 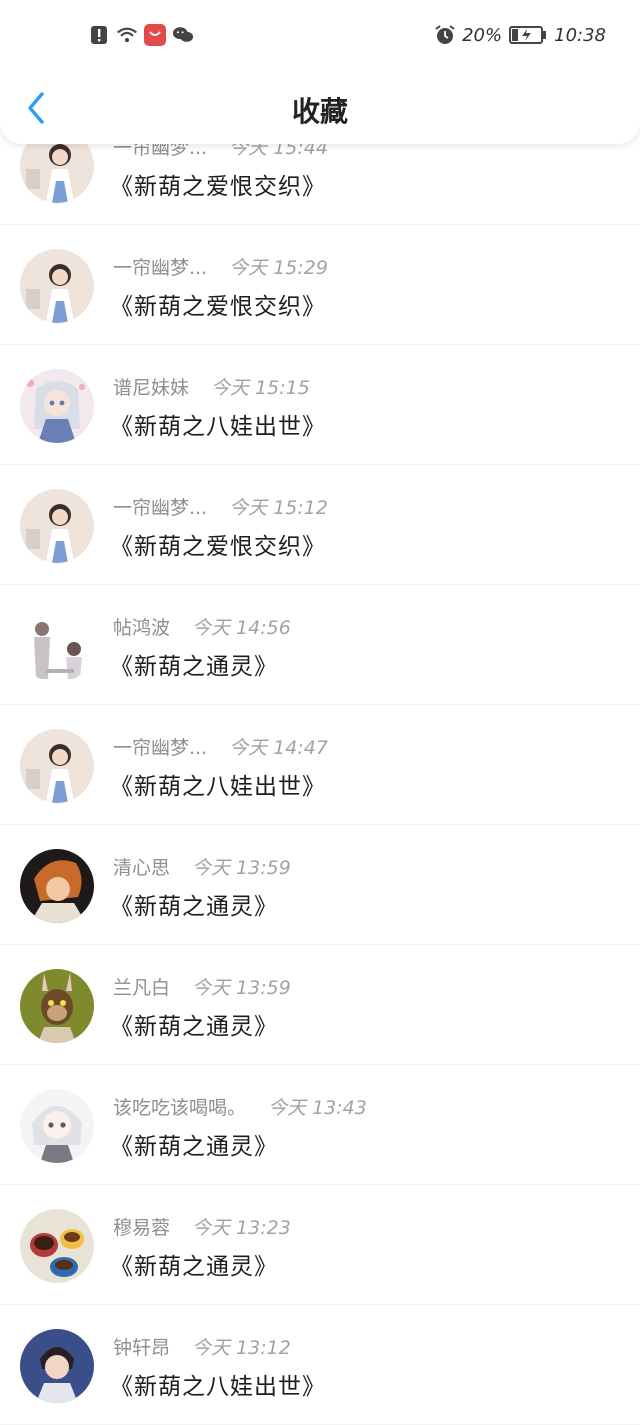 What do you see at coordinates (320, 284) in the screenshot?
I see `list-item: 一帘幽梦... 今天 15:29 《新葫之爱恨交织》` at bounding box center [320, 284].